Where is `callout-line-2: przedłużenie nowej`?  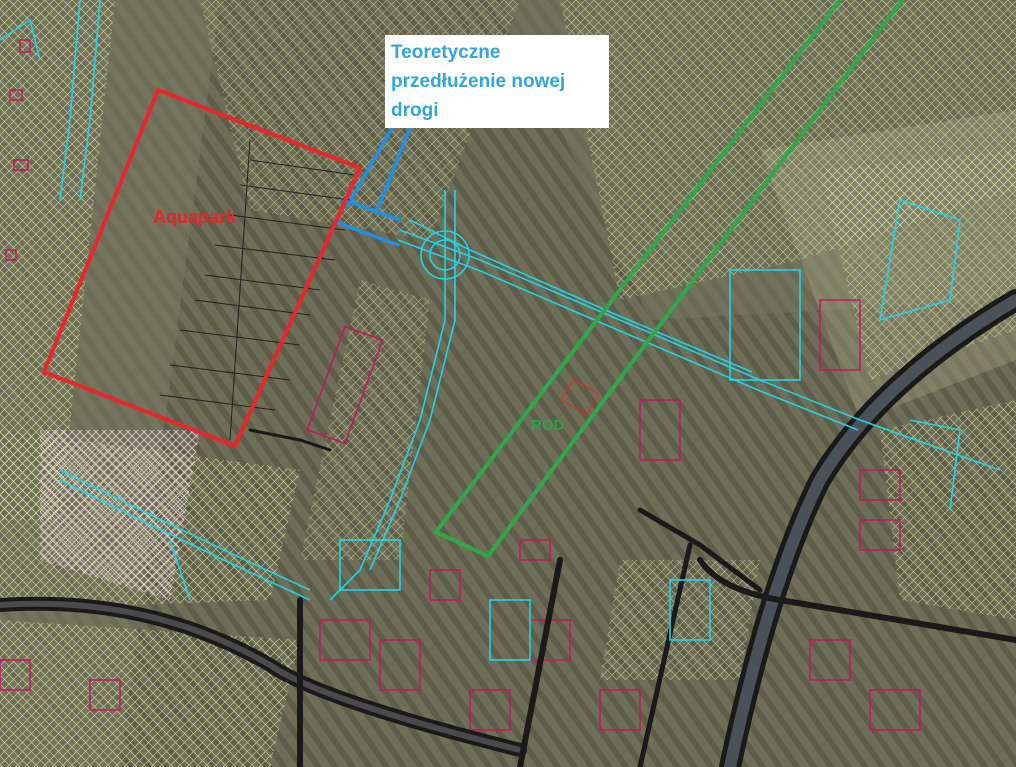
callout-line-2: przedłużenie nowej is located at coordinates (478, 81).